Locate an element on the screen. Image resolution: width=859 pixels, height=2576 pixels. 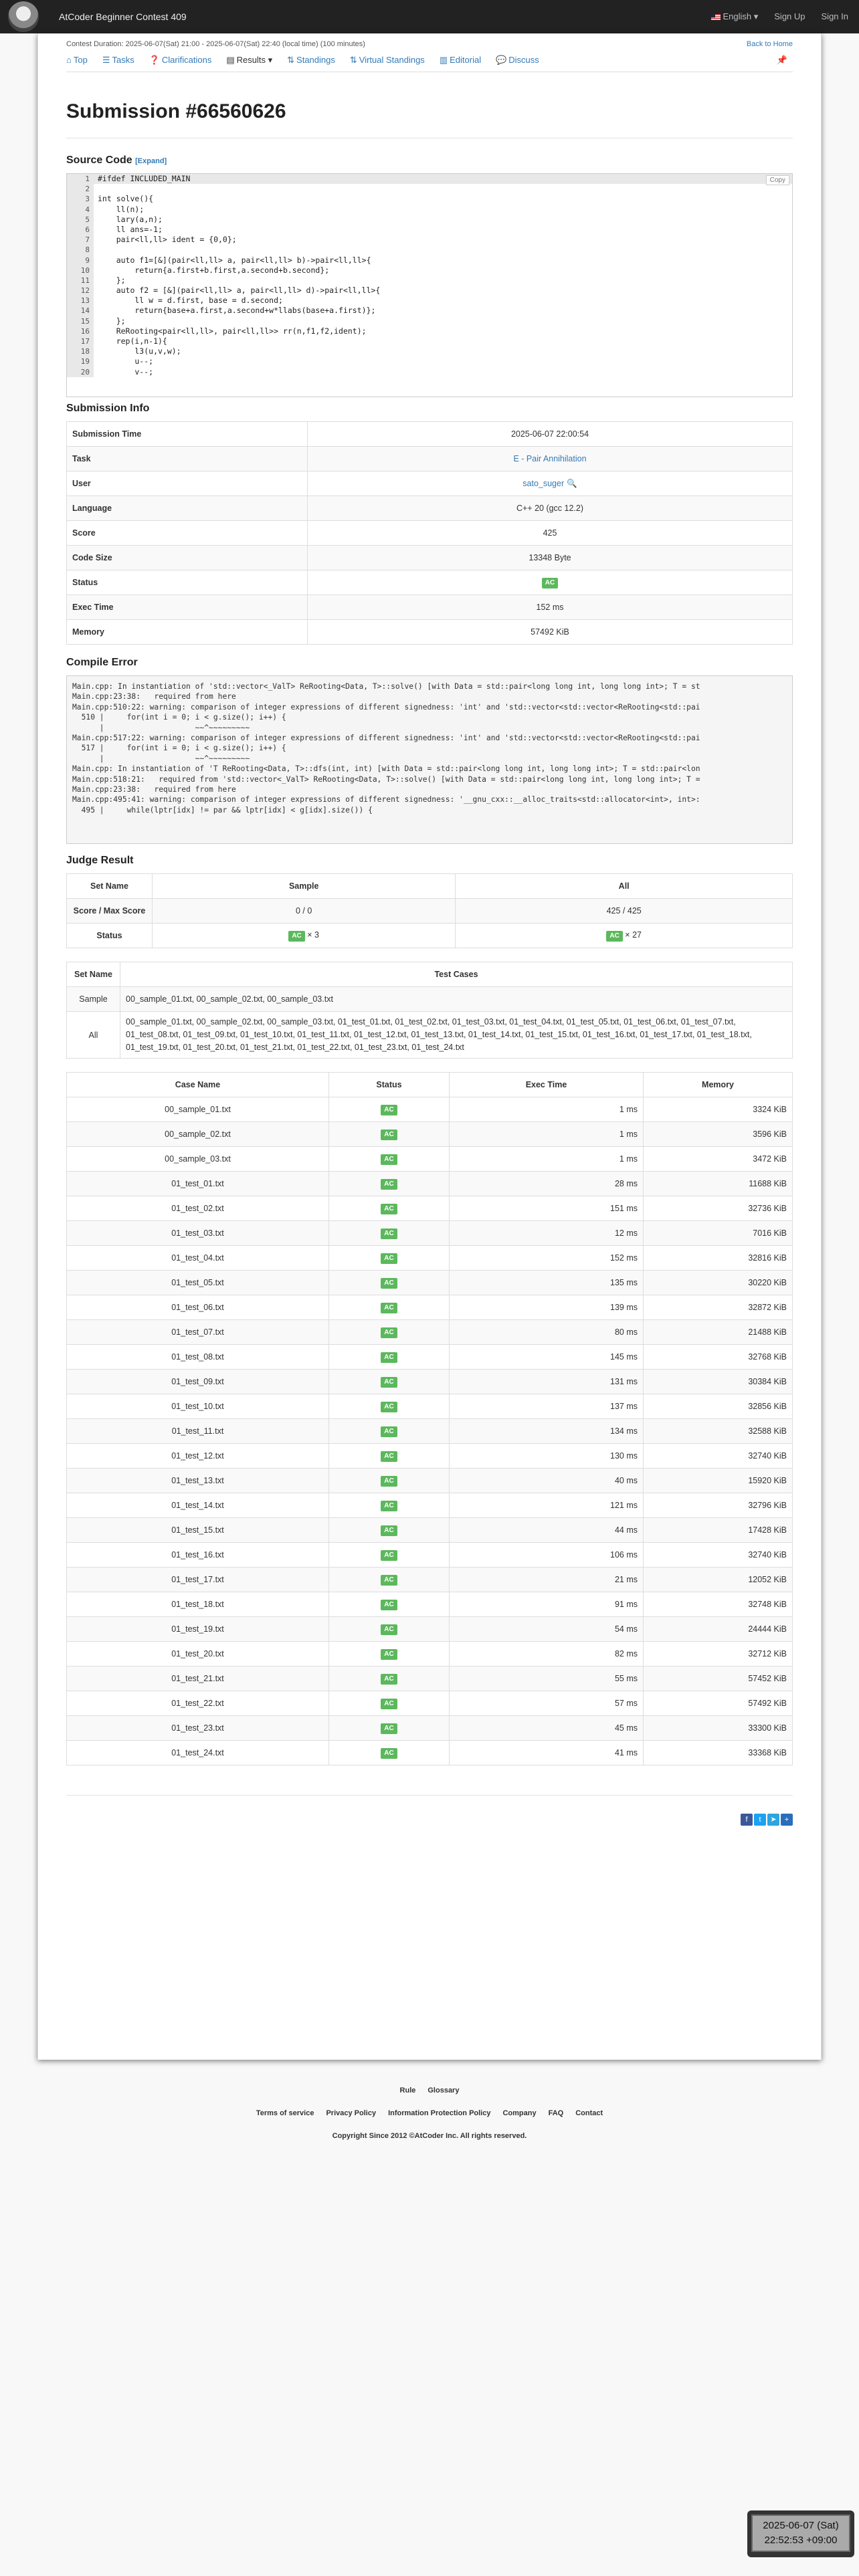
telegram-icon: ➤ is located at coordinates (773, 1820).